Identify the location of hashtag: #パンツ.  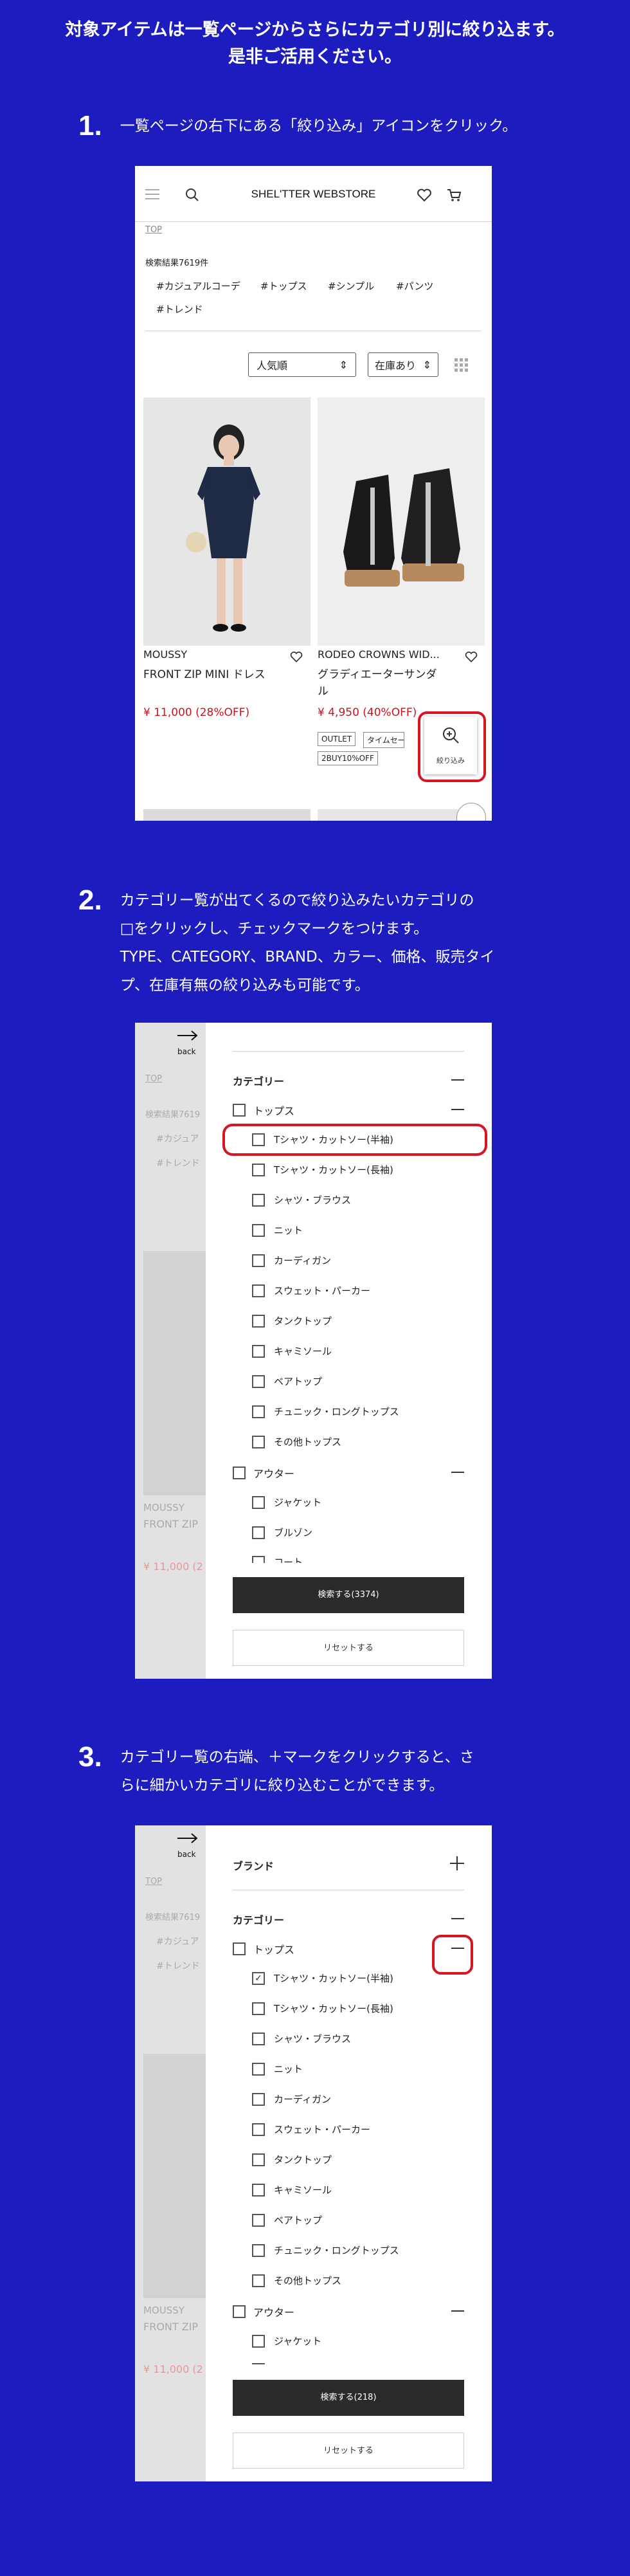
(415, 286).